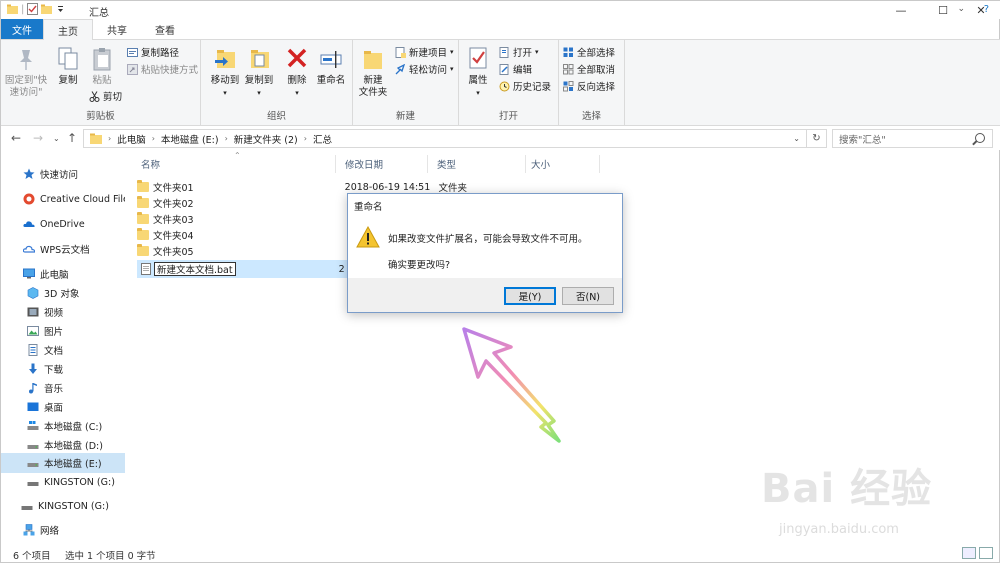  I want to click on easy-access-button: 轻松访问 ▾, so click(424, 69).